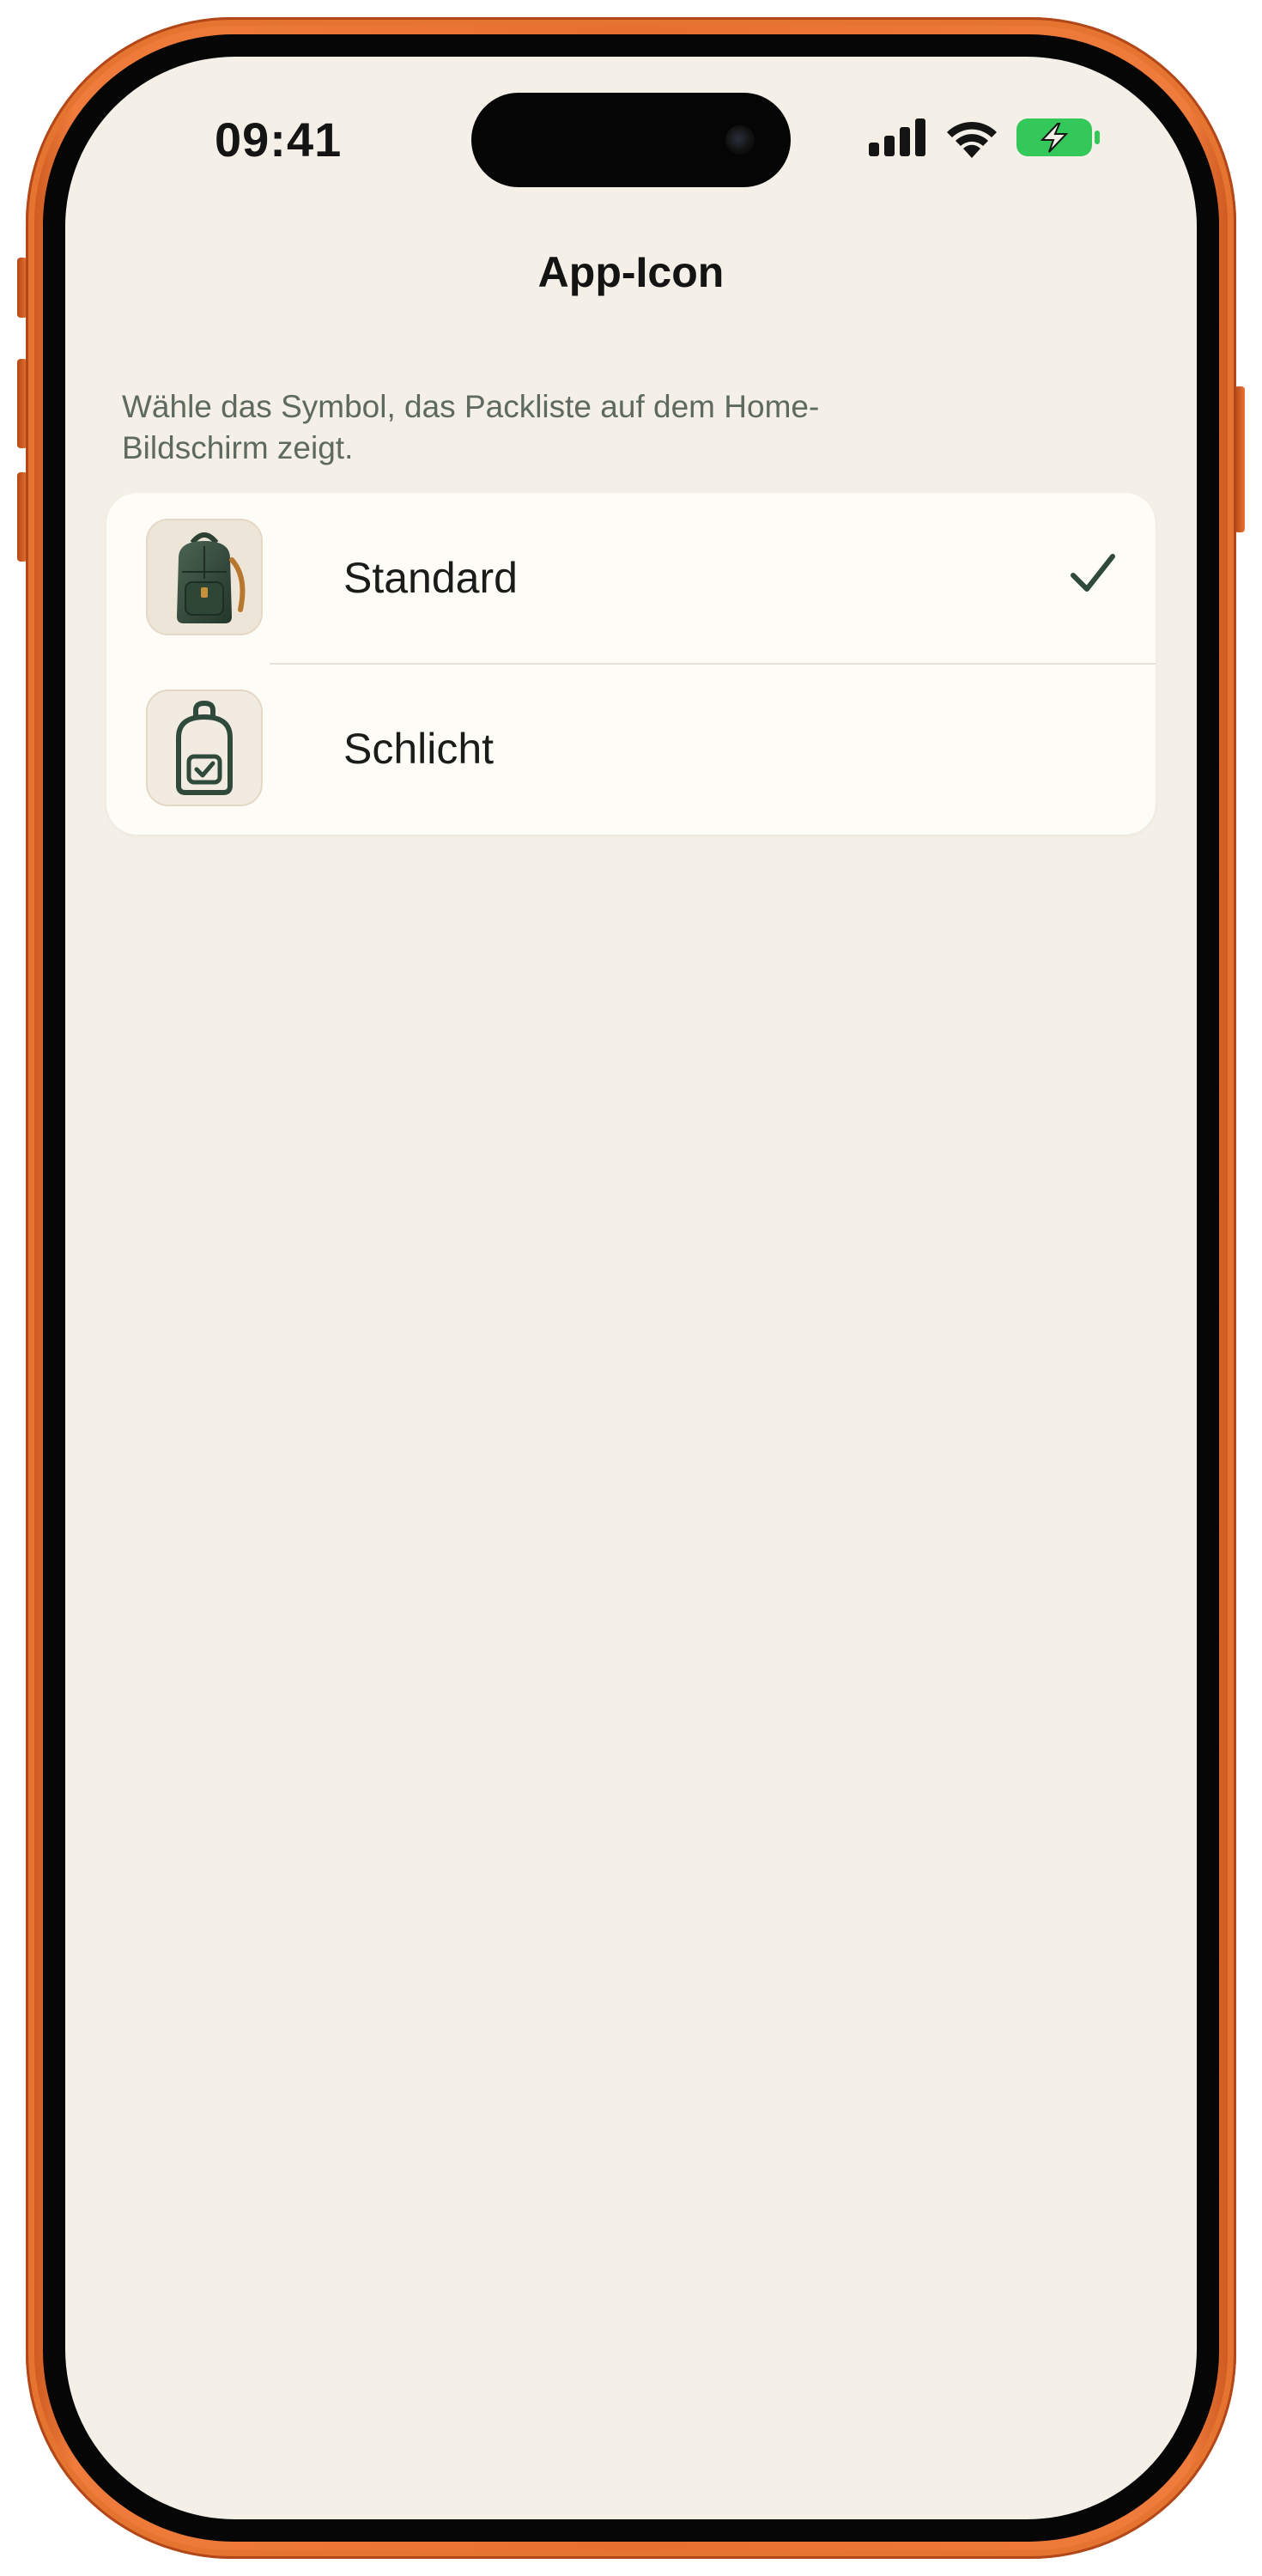 This screenshot has height=2576, width=1262. Describe the element at coordinates (418, 749) in the screenshot. I see `icon-option-label: Schlicht` at that location.